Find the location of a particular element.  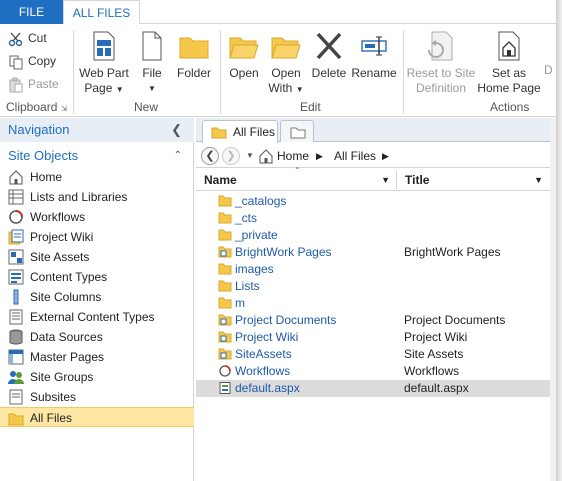

open-button: Open is located at coordinates (244, 55).